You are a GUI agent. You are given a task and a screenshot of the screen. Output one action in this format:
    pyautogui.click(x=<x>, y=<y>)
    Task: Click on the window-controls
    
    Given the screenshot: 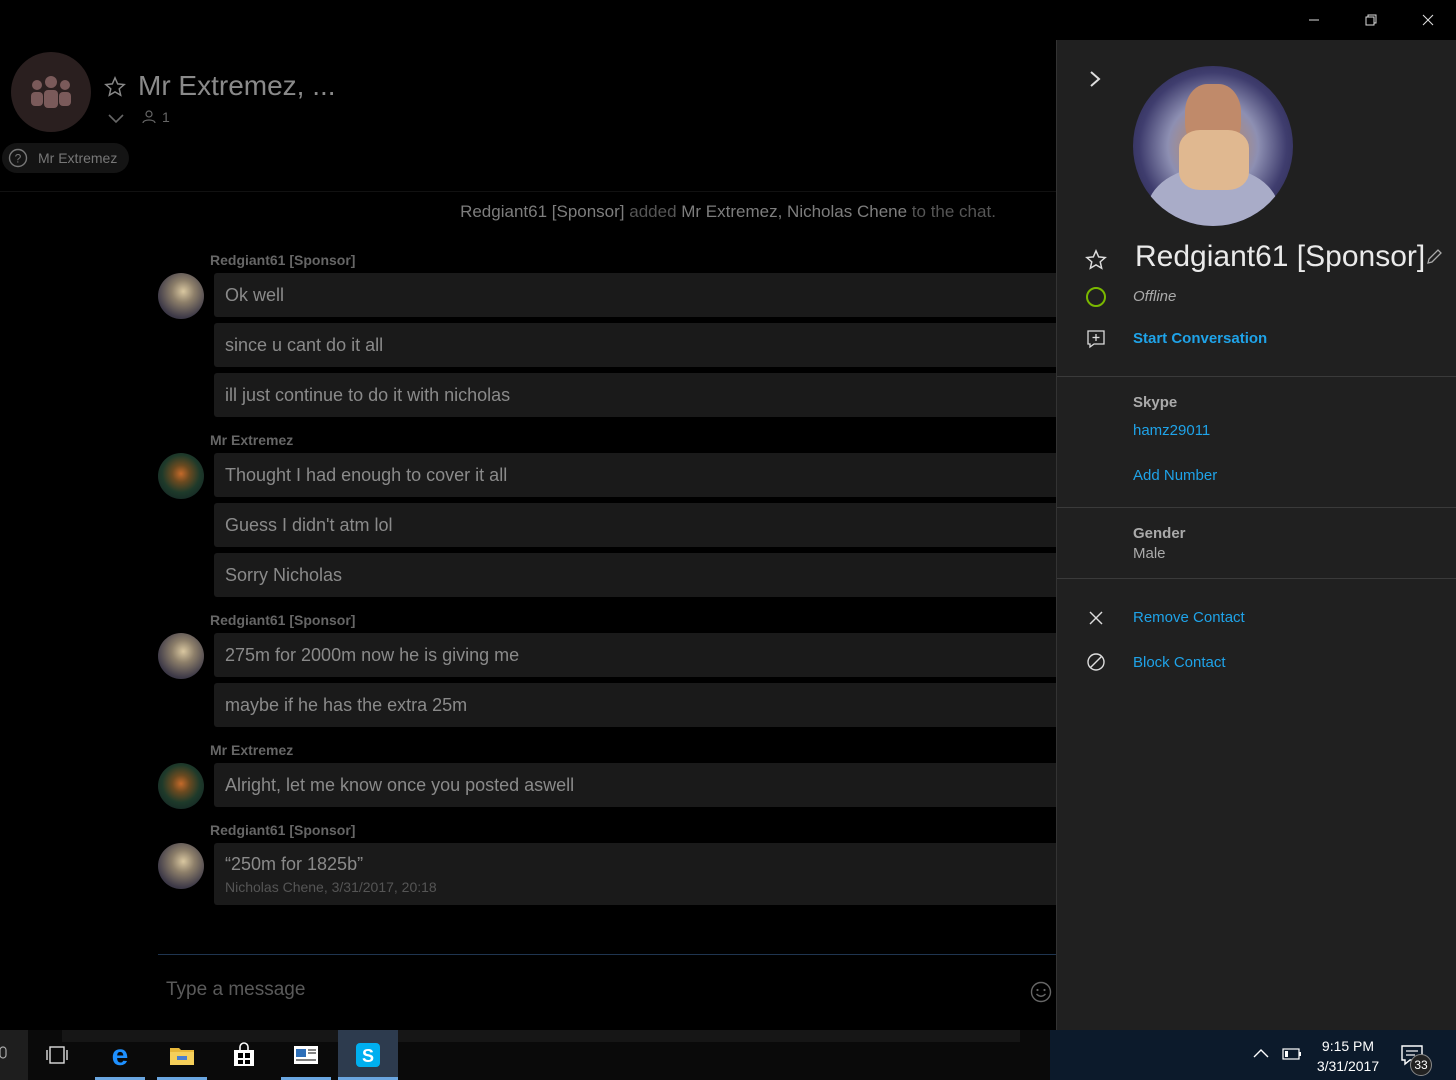 What is the action you would take?
    pyautogui.click(x=1370, y=20)
    